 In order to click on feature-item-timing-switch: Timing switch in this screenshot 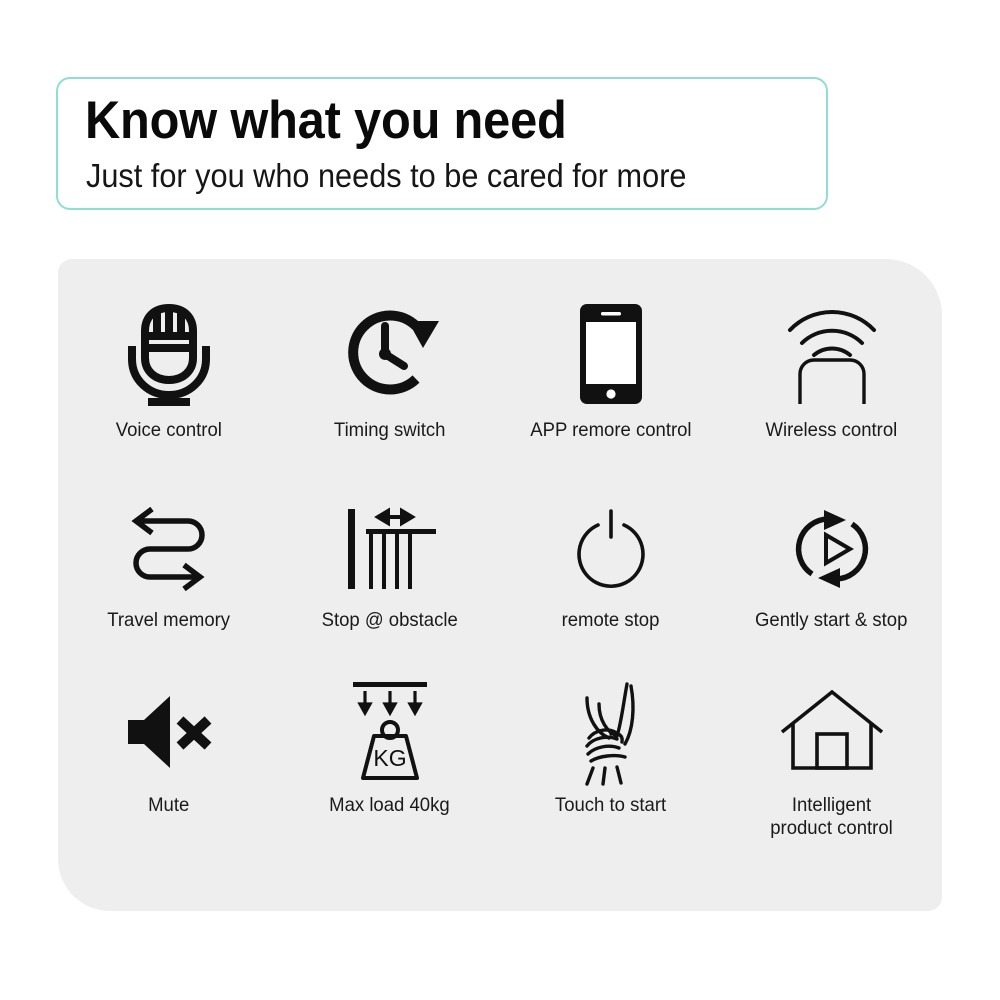, I will do `click(389, 399)`.